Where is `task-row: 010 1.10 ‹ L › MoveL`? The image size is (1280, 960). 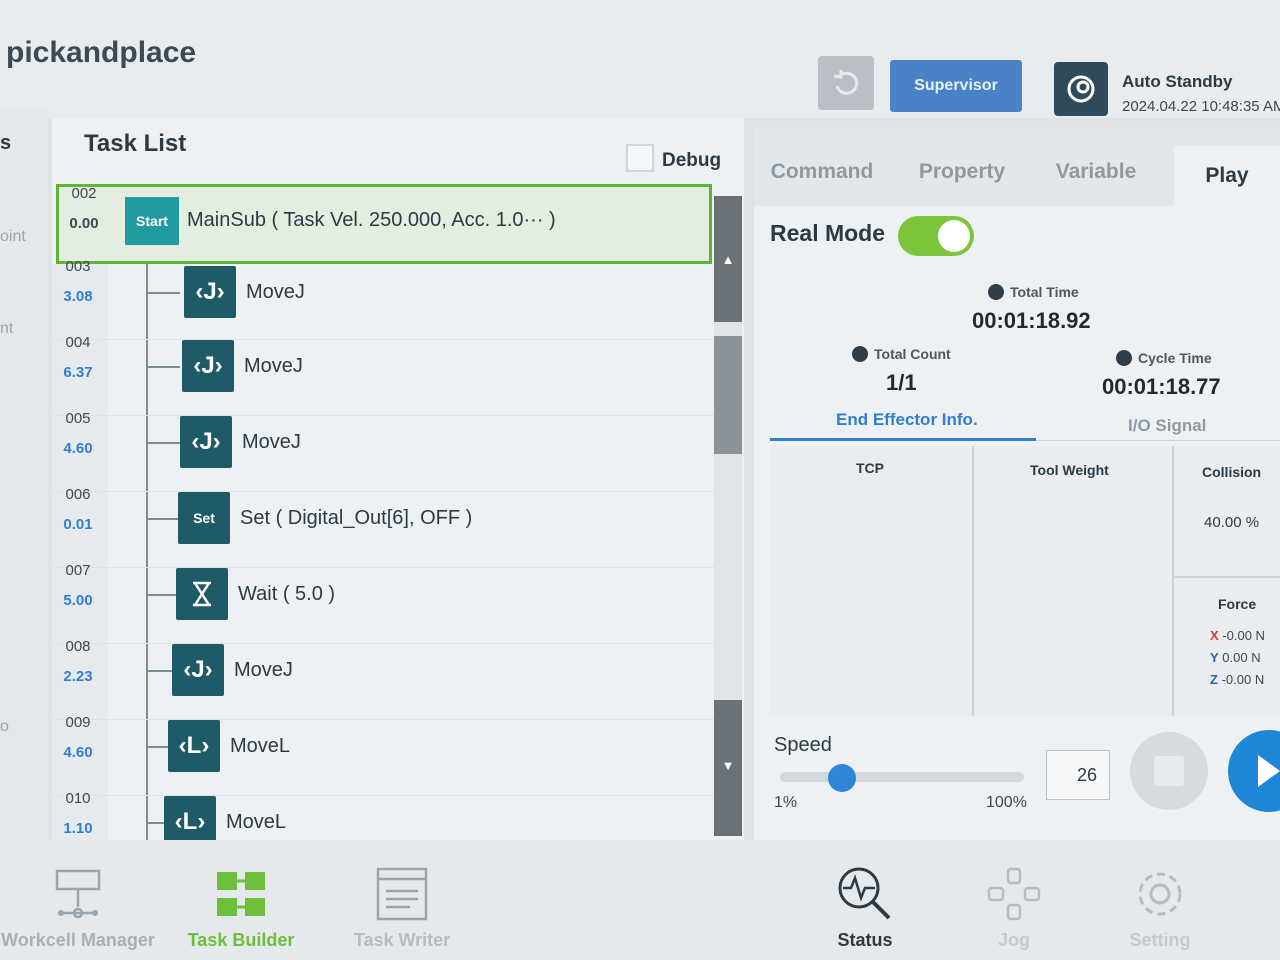 task-row: 010 1.10 ‹ L › MoveL is located at coordinates (383, 815).